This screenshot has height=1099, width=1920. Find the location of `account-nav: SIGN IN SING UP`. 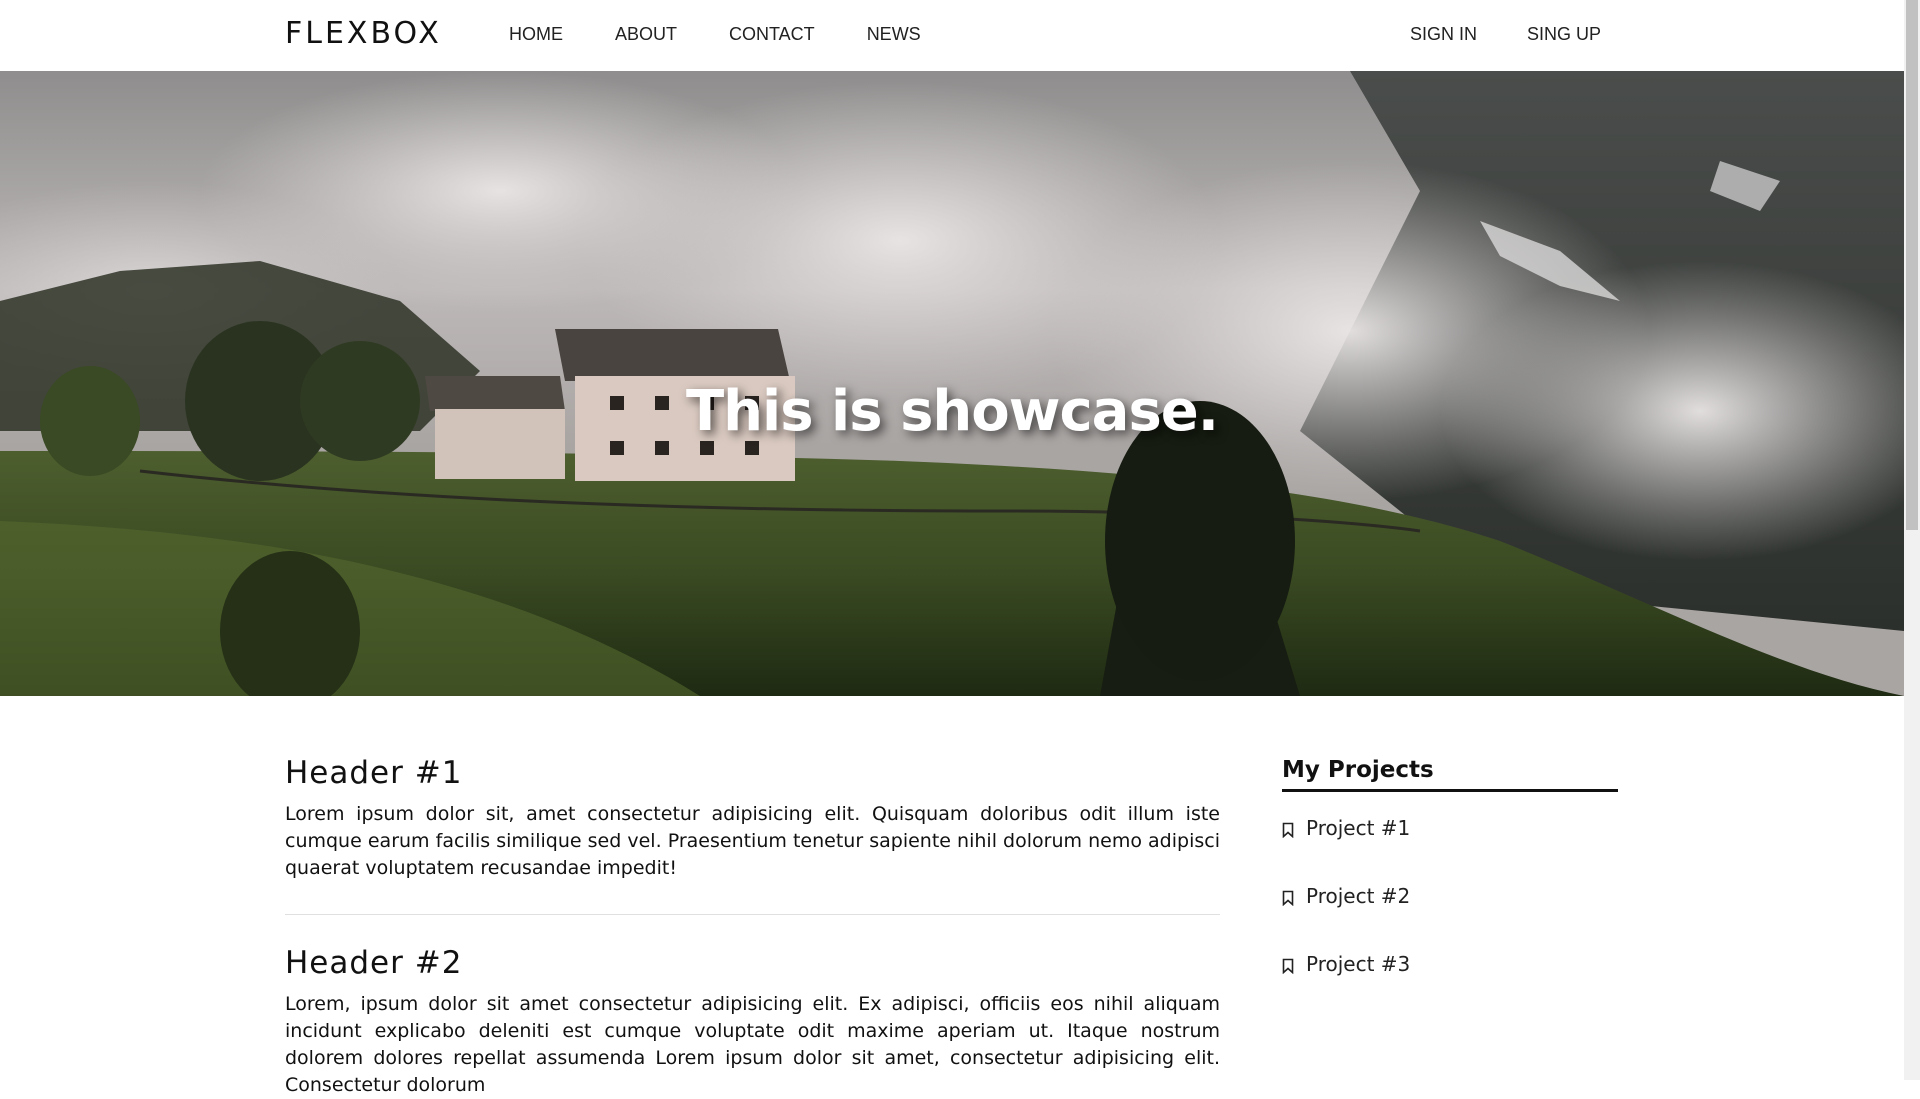

account-nav: SIGN IN SING UP is located at coordinates (1530, 34).